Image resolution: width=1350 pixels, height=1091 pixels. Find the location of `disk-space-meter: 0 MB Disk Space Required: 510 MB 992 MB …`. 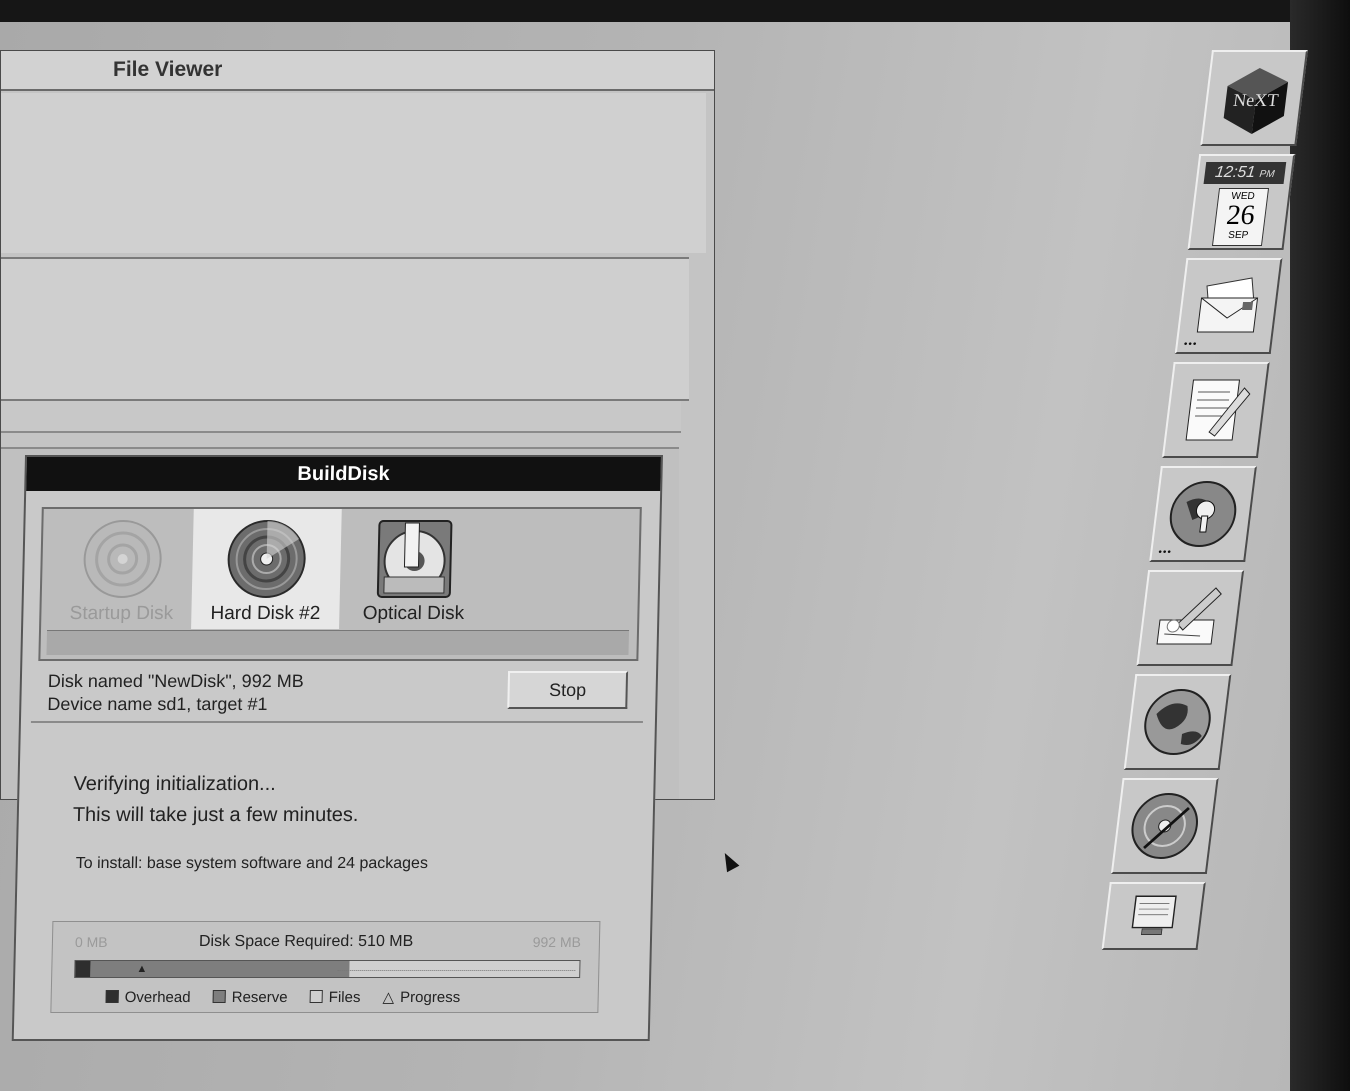

disk-space-meter: 0 MB Disk Space Required: 510 MB 992 MB … is located at coordinates (325, 967).